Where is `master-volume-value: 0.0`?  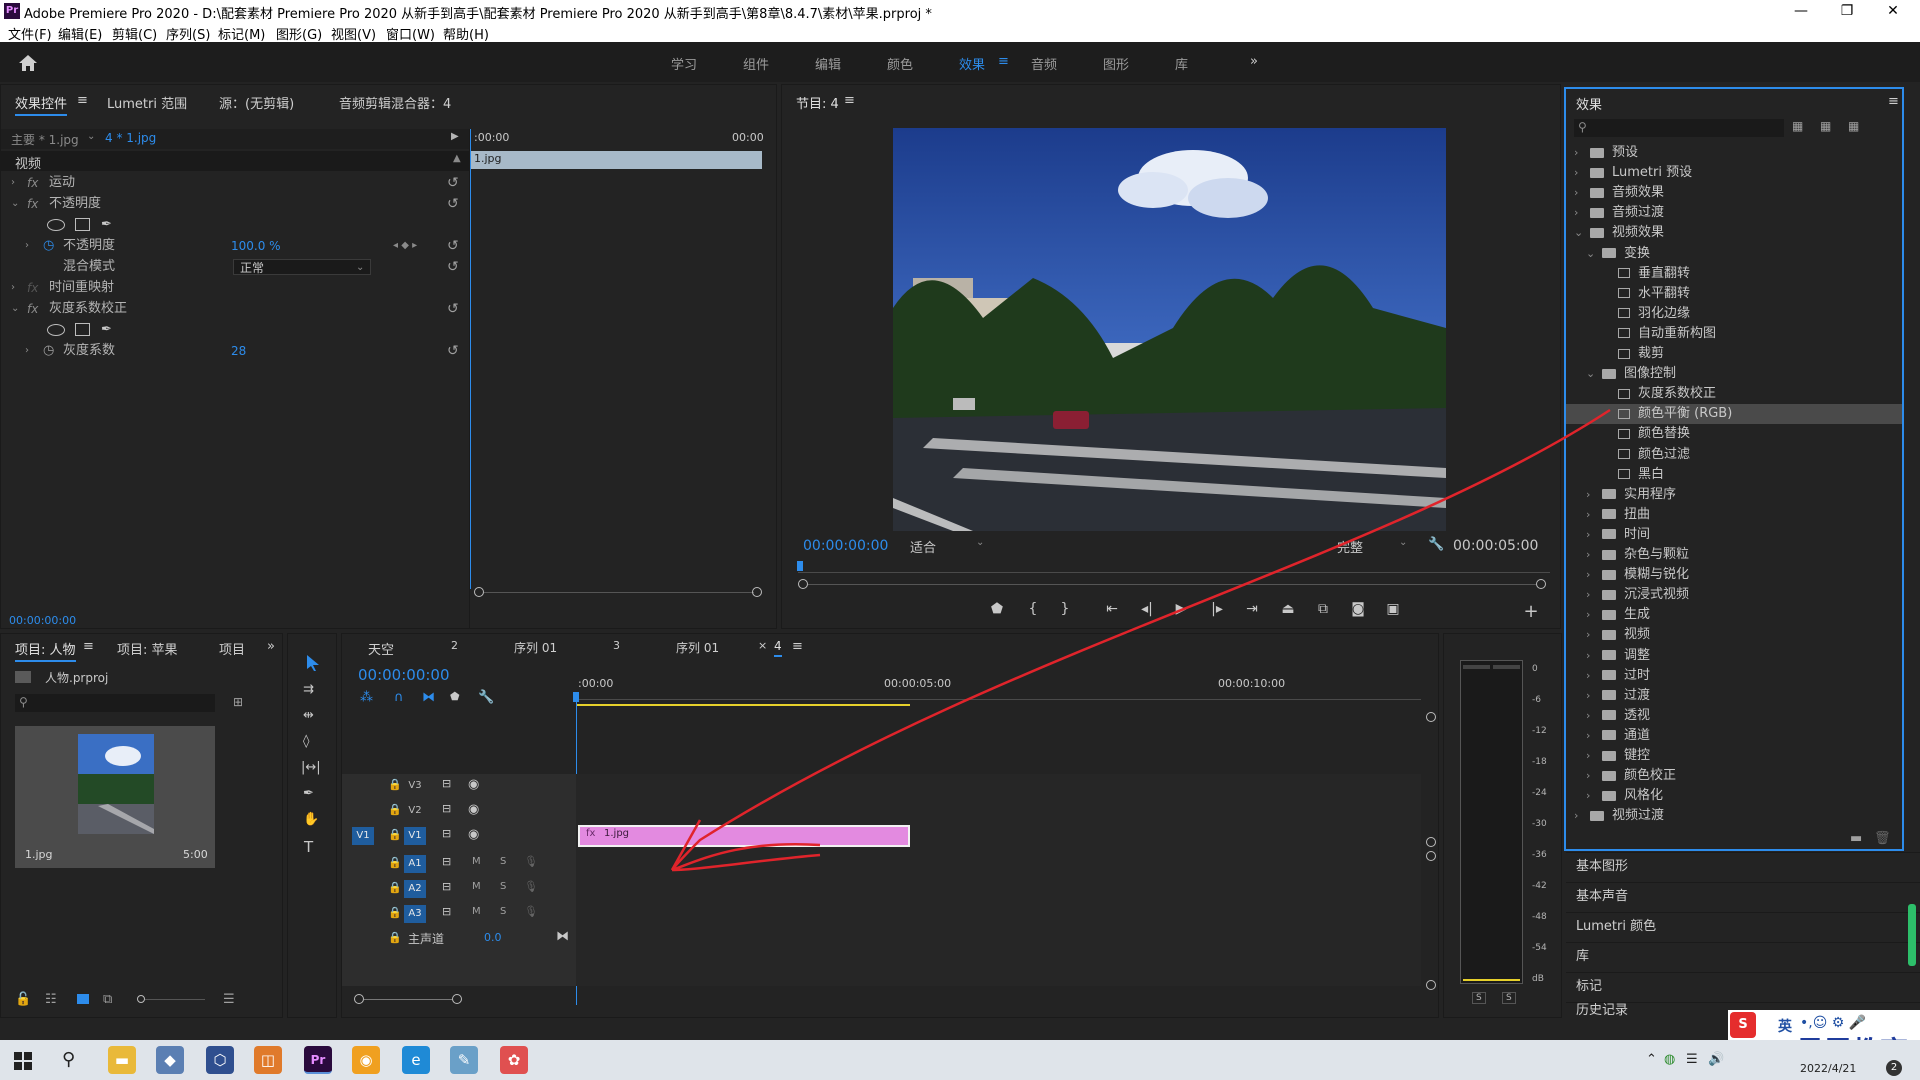
master-volume-value: 0.0 is located at coordinates (493, 937).